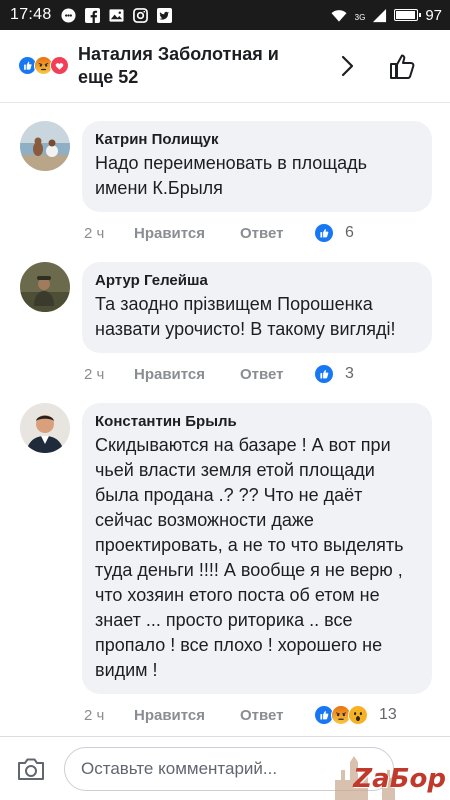  I want to click on comment-reactions: 13, so click(355, 715).